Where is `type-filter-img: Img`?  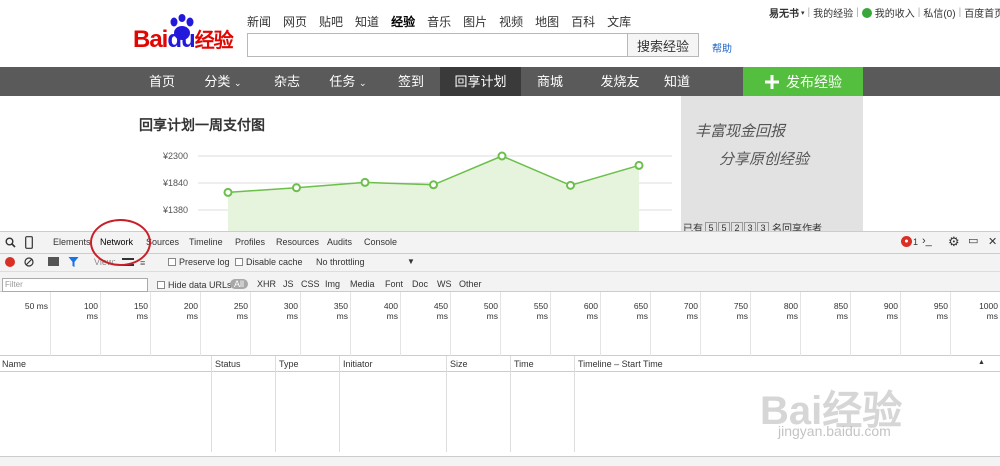 type-filter-img: Img is located at coordinates (332, 284).